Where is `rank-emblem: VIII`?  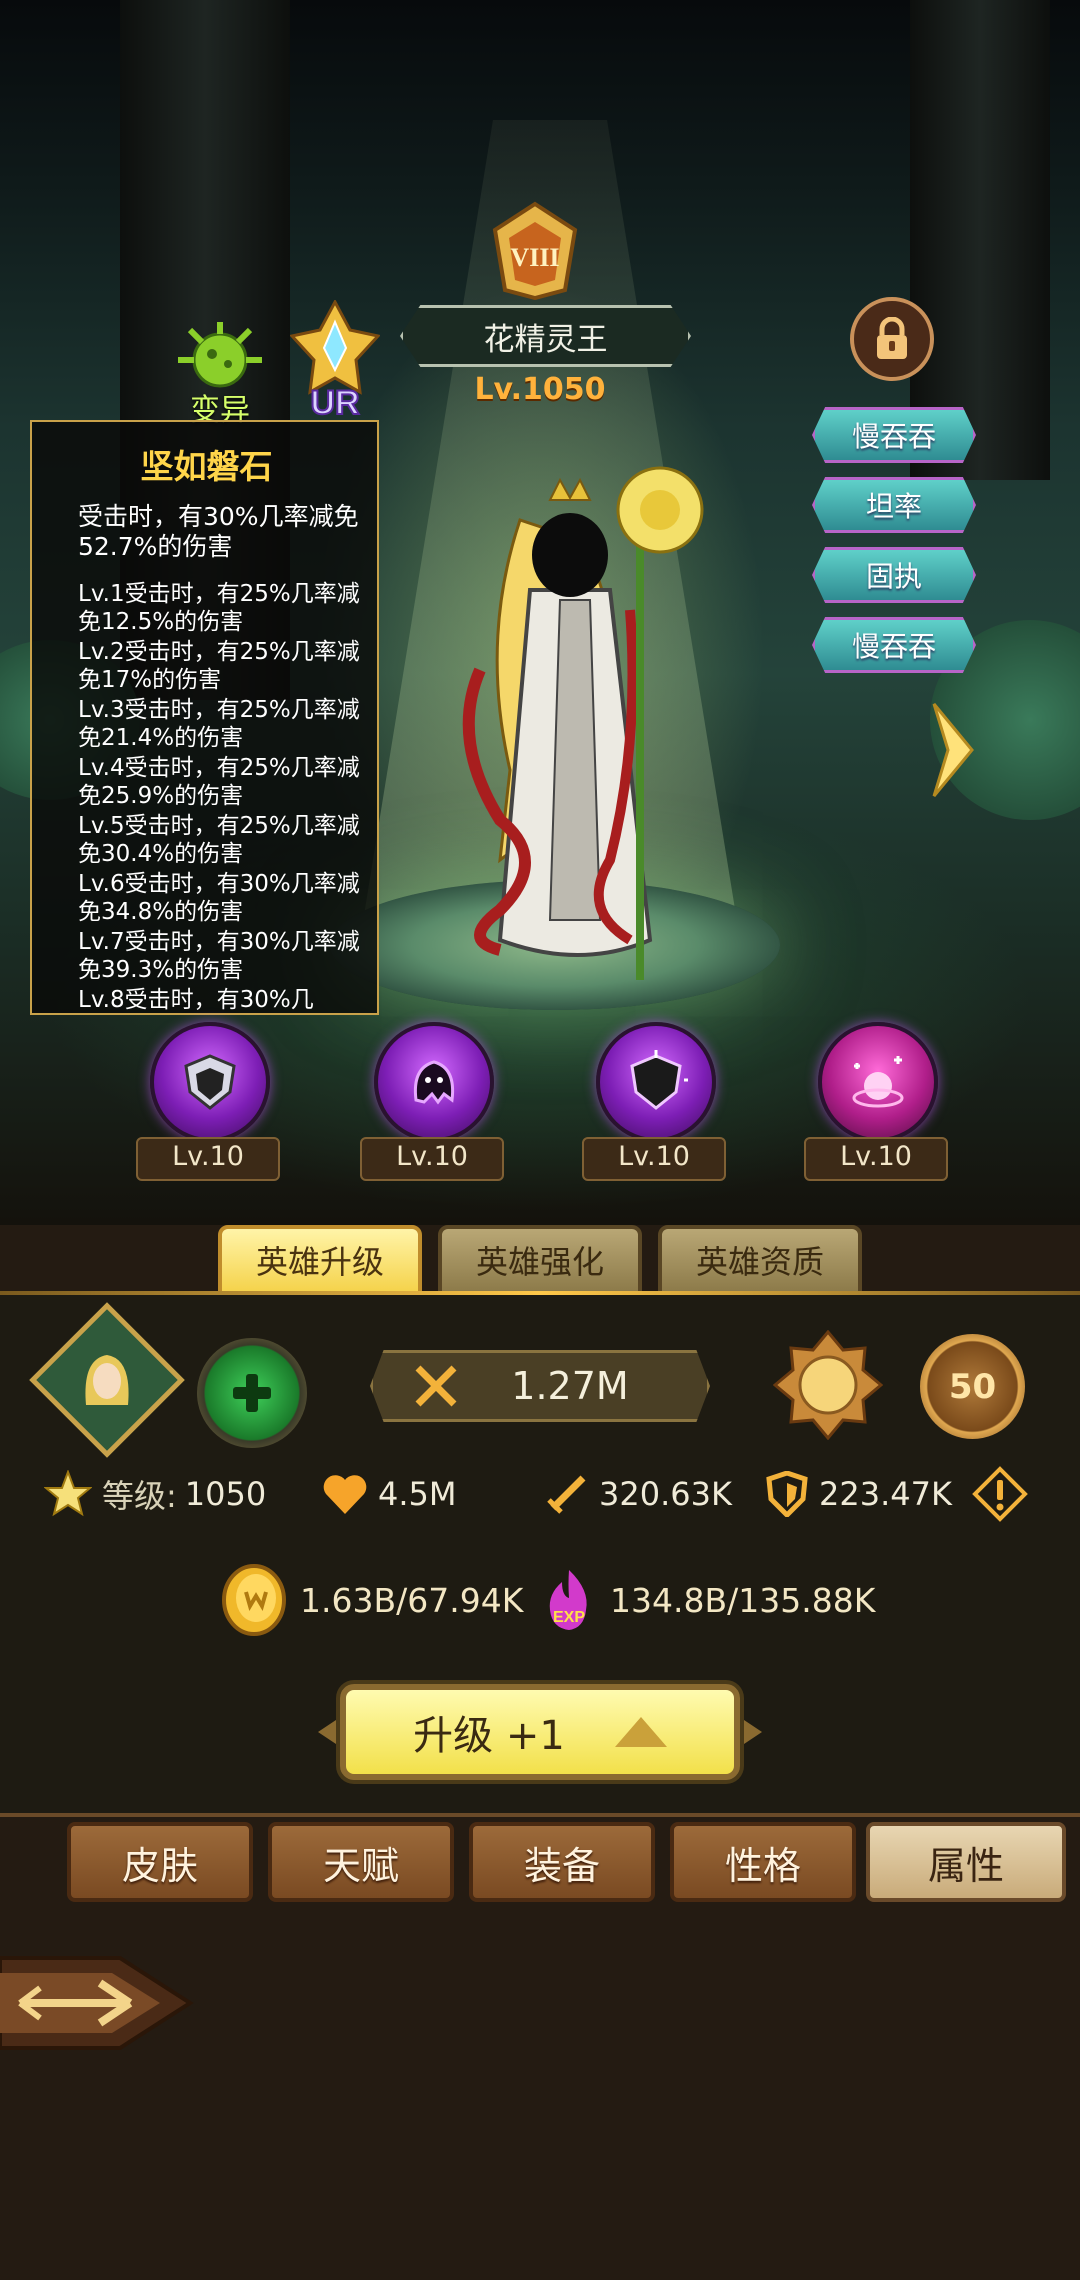
rank-emblem: VIII is located at coordinates (535, 250).